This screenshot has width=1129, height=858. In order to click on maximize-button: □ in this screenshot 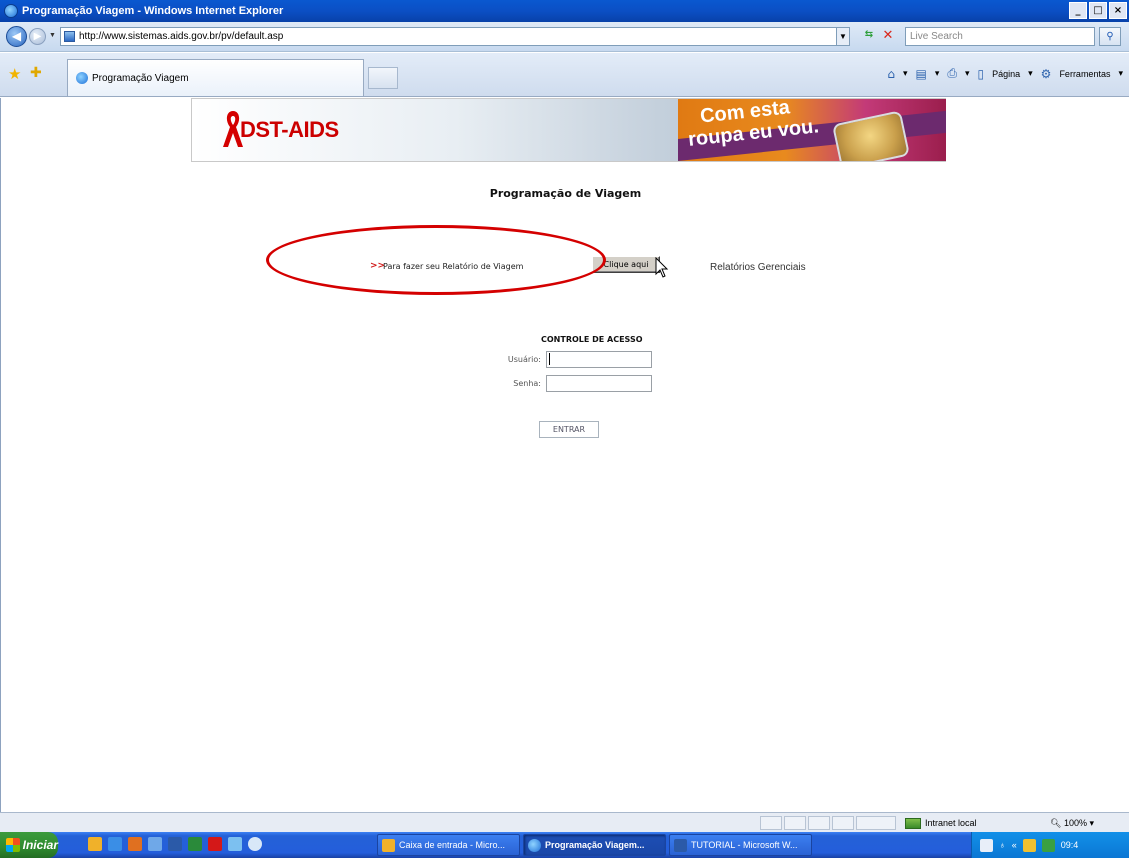, I will do `click(1098, 10)`.